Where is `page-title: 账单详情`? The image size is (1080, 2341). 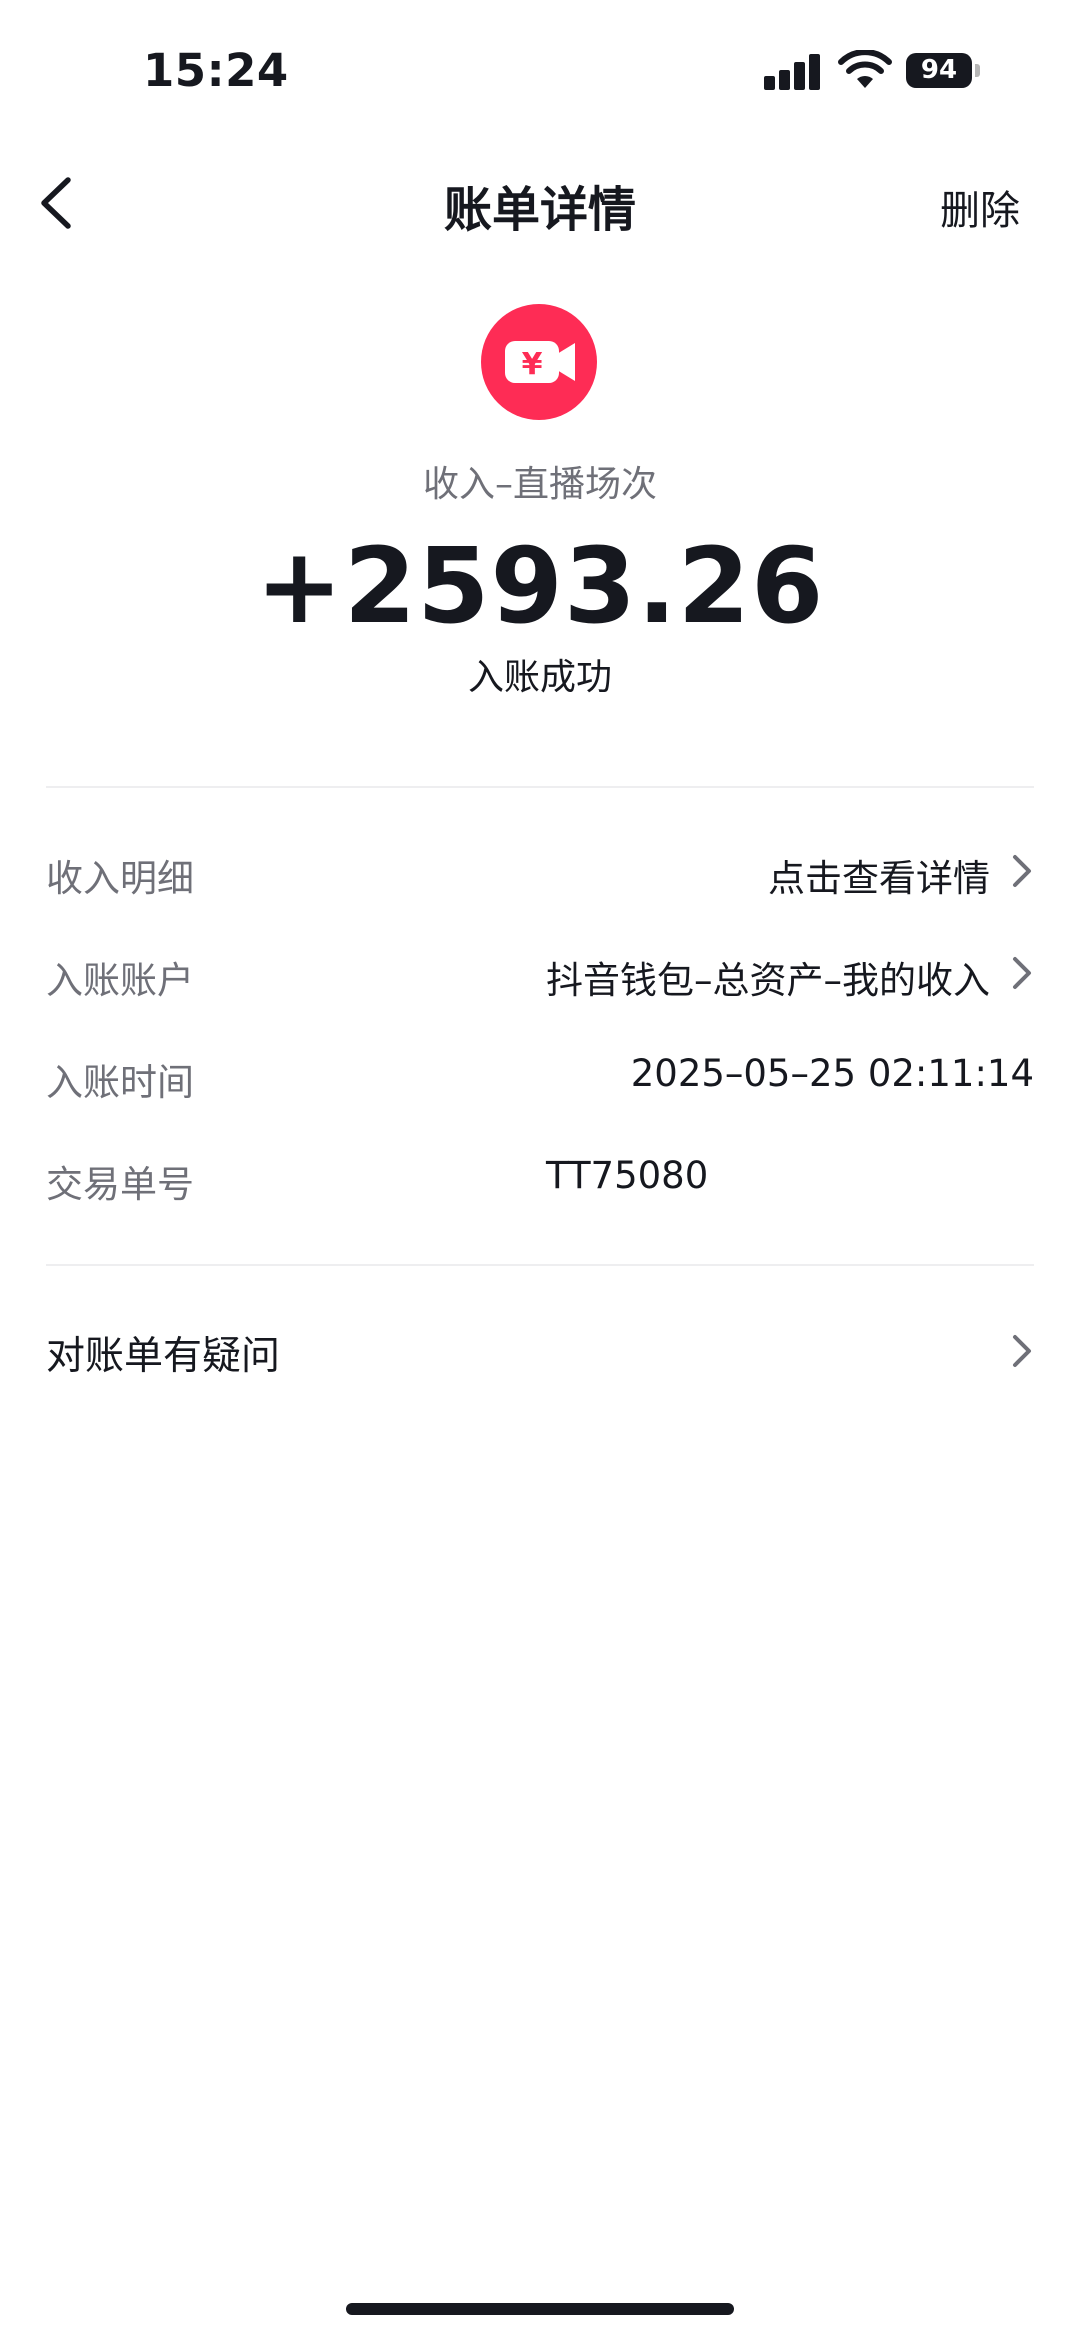 page-title: 账单详情 is located at coordinates (539, 210).